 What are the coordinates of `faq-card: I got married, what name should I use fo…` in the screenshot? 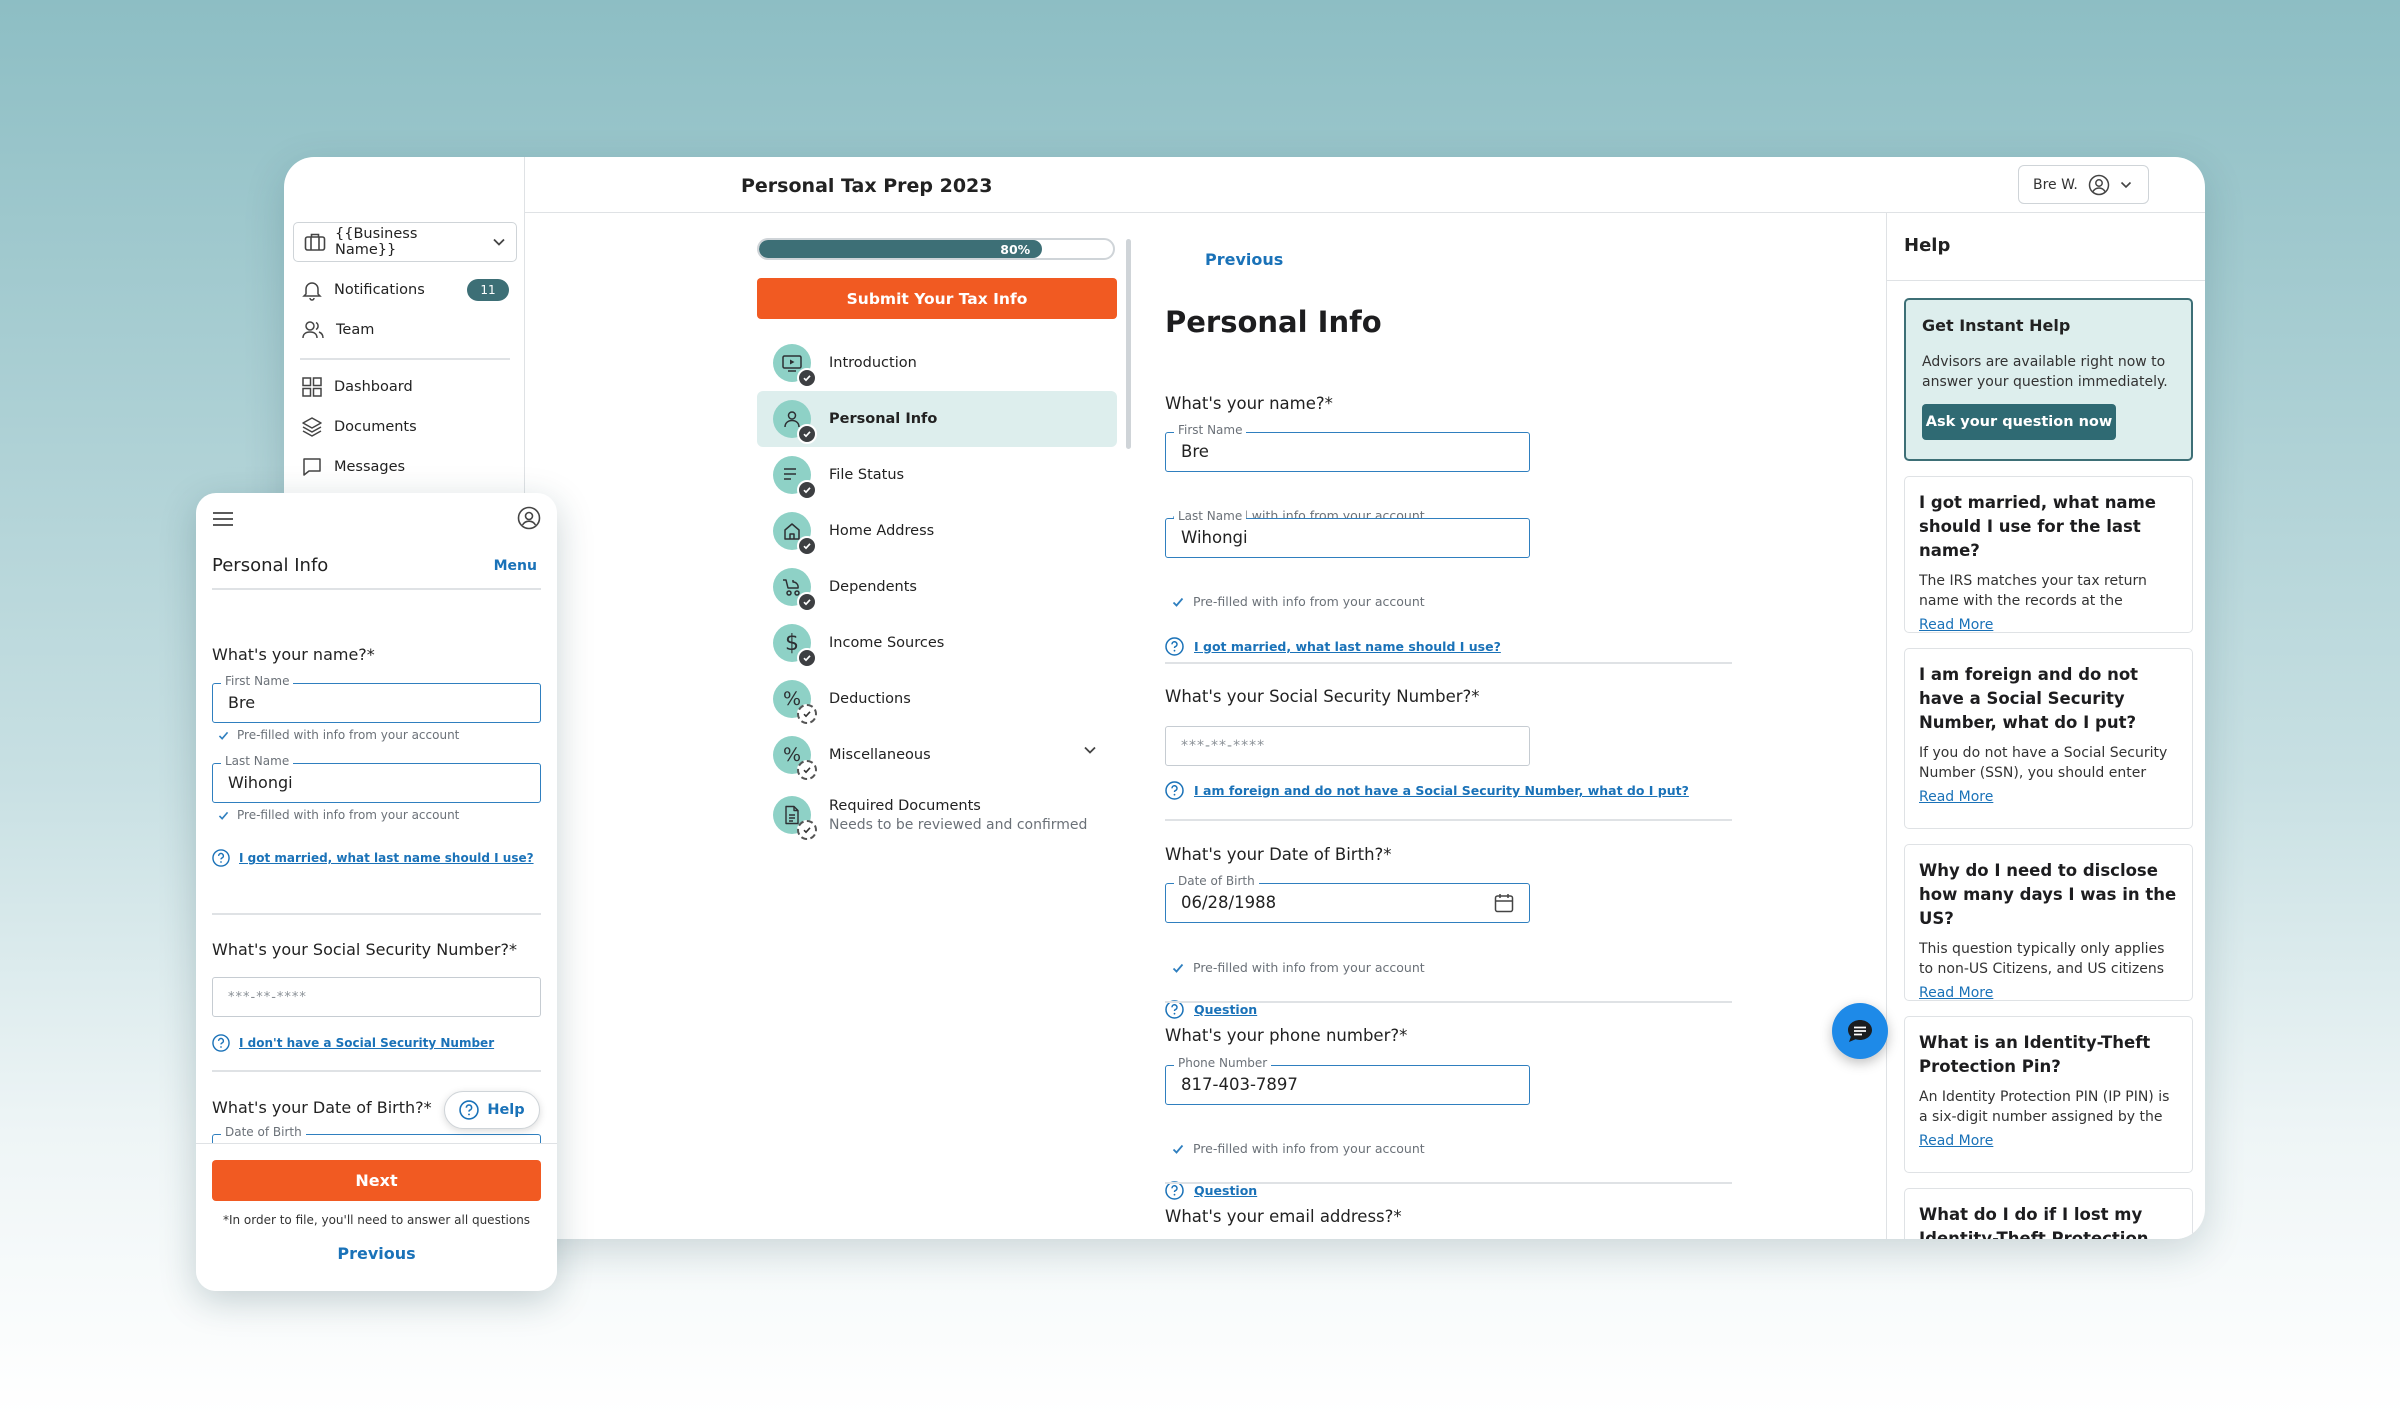 It's located at (2048, 554).